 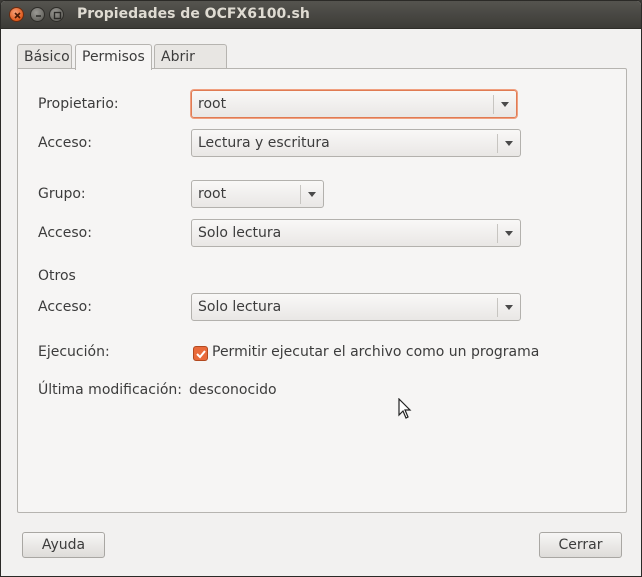 What do you see at coordinates (354, 104) in the screenshot?
I see `owner-combobox: root` at bounding box center [354, 104].